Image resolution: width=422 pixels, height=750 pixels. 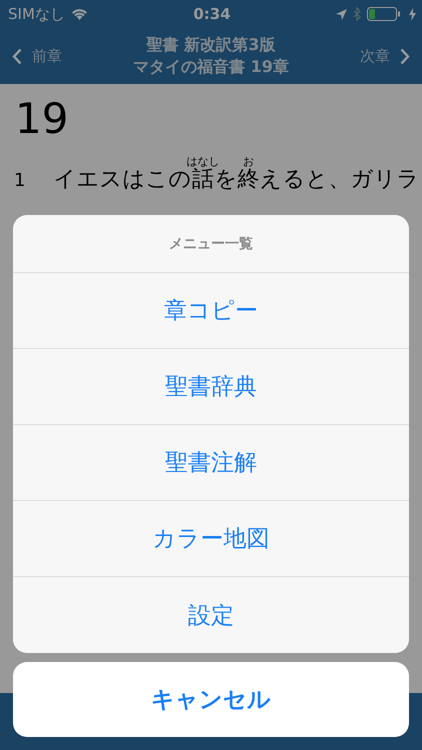 I want to click on clock-time: 0:34, so click(x=212, y=14).